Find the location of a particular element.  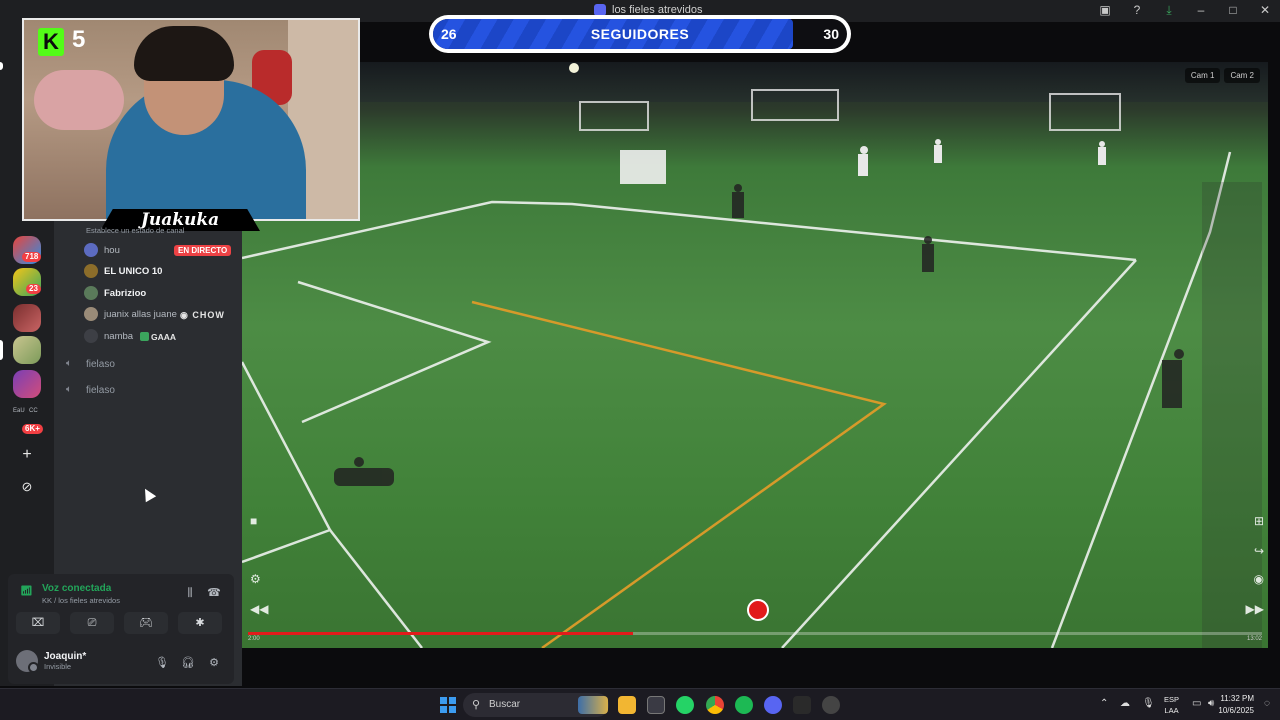

language-code: ESP is located at coordinates (1172, 699).